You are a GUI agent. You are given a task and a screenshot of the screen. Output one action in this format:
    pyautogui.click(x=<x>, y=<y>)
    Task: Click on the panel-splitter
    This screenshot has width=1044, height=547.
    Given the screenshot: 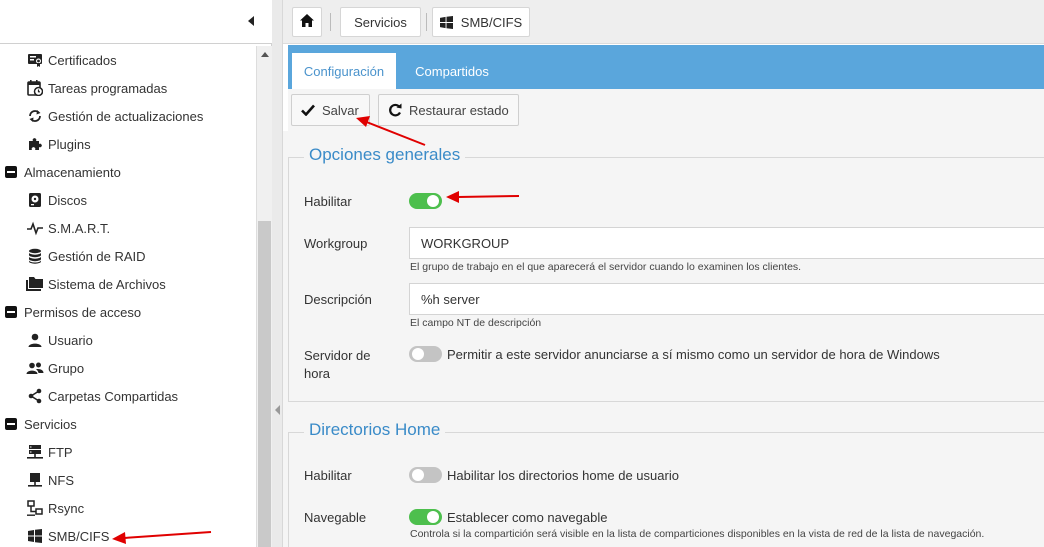 What is the action you would take?
    pyautogui.click(x=277, y=273)
    